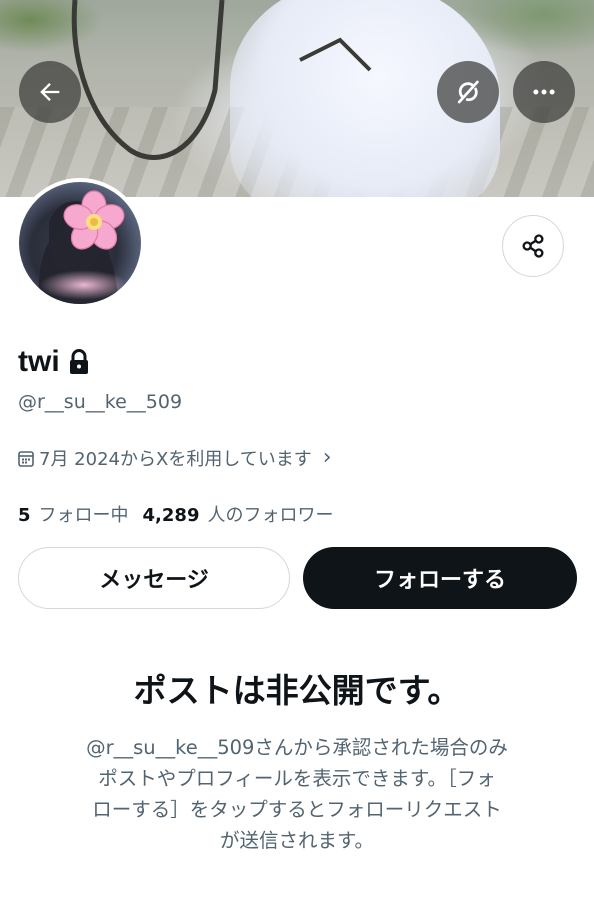  I want to click on avatar-frame, so click(80, 243).